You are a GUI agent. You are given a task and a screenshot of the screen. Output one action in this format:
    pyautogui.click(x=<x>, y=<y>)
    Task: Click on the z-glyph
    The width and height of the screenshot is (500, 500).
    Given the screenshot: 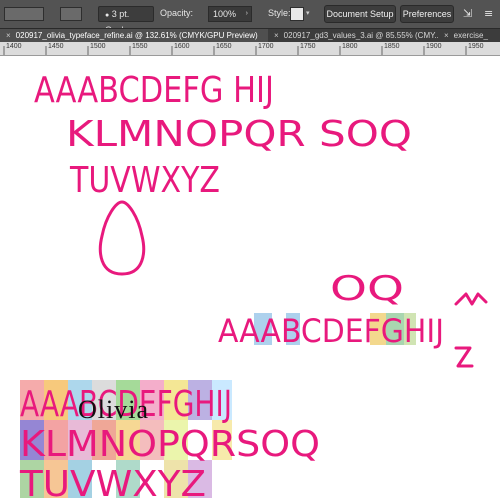 What is the action you would take?
    pyautogui.click(x=464, y=357)
    